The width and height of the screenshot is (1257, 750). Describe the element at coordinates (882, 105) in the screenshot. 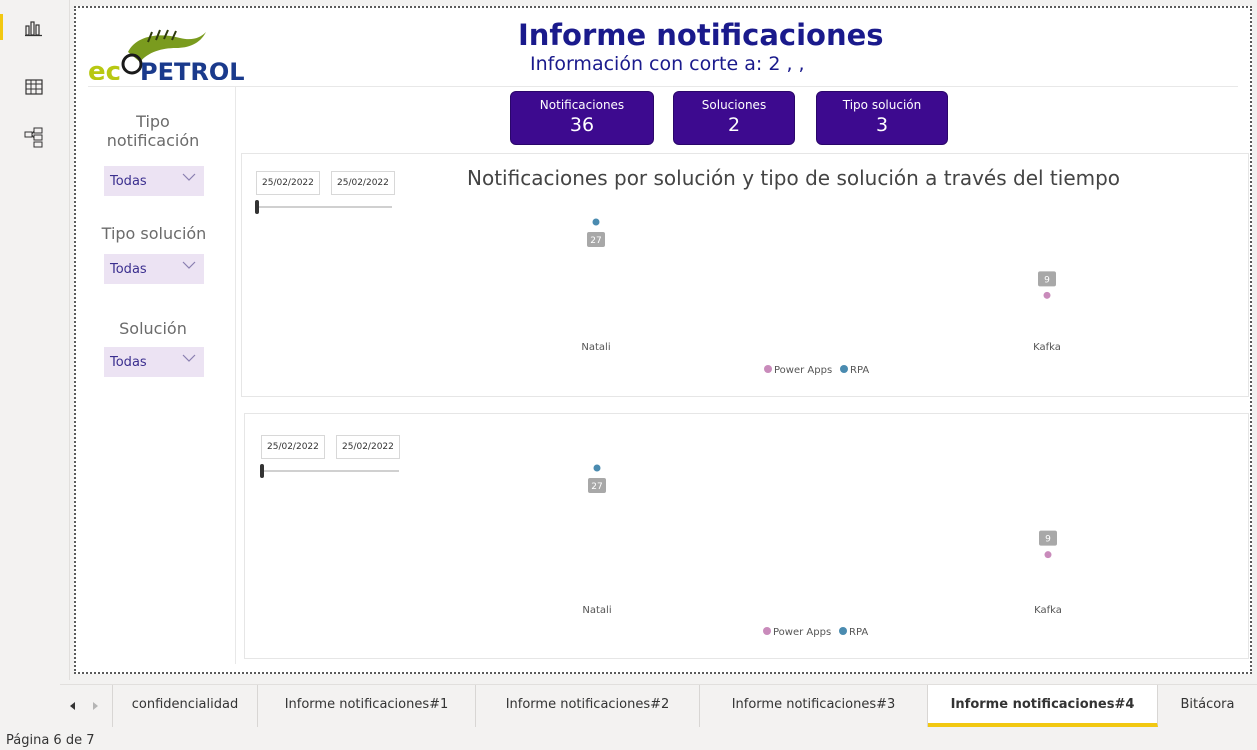

I see `card-label: Tipo solución` at that location.